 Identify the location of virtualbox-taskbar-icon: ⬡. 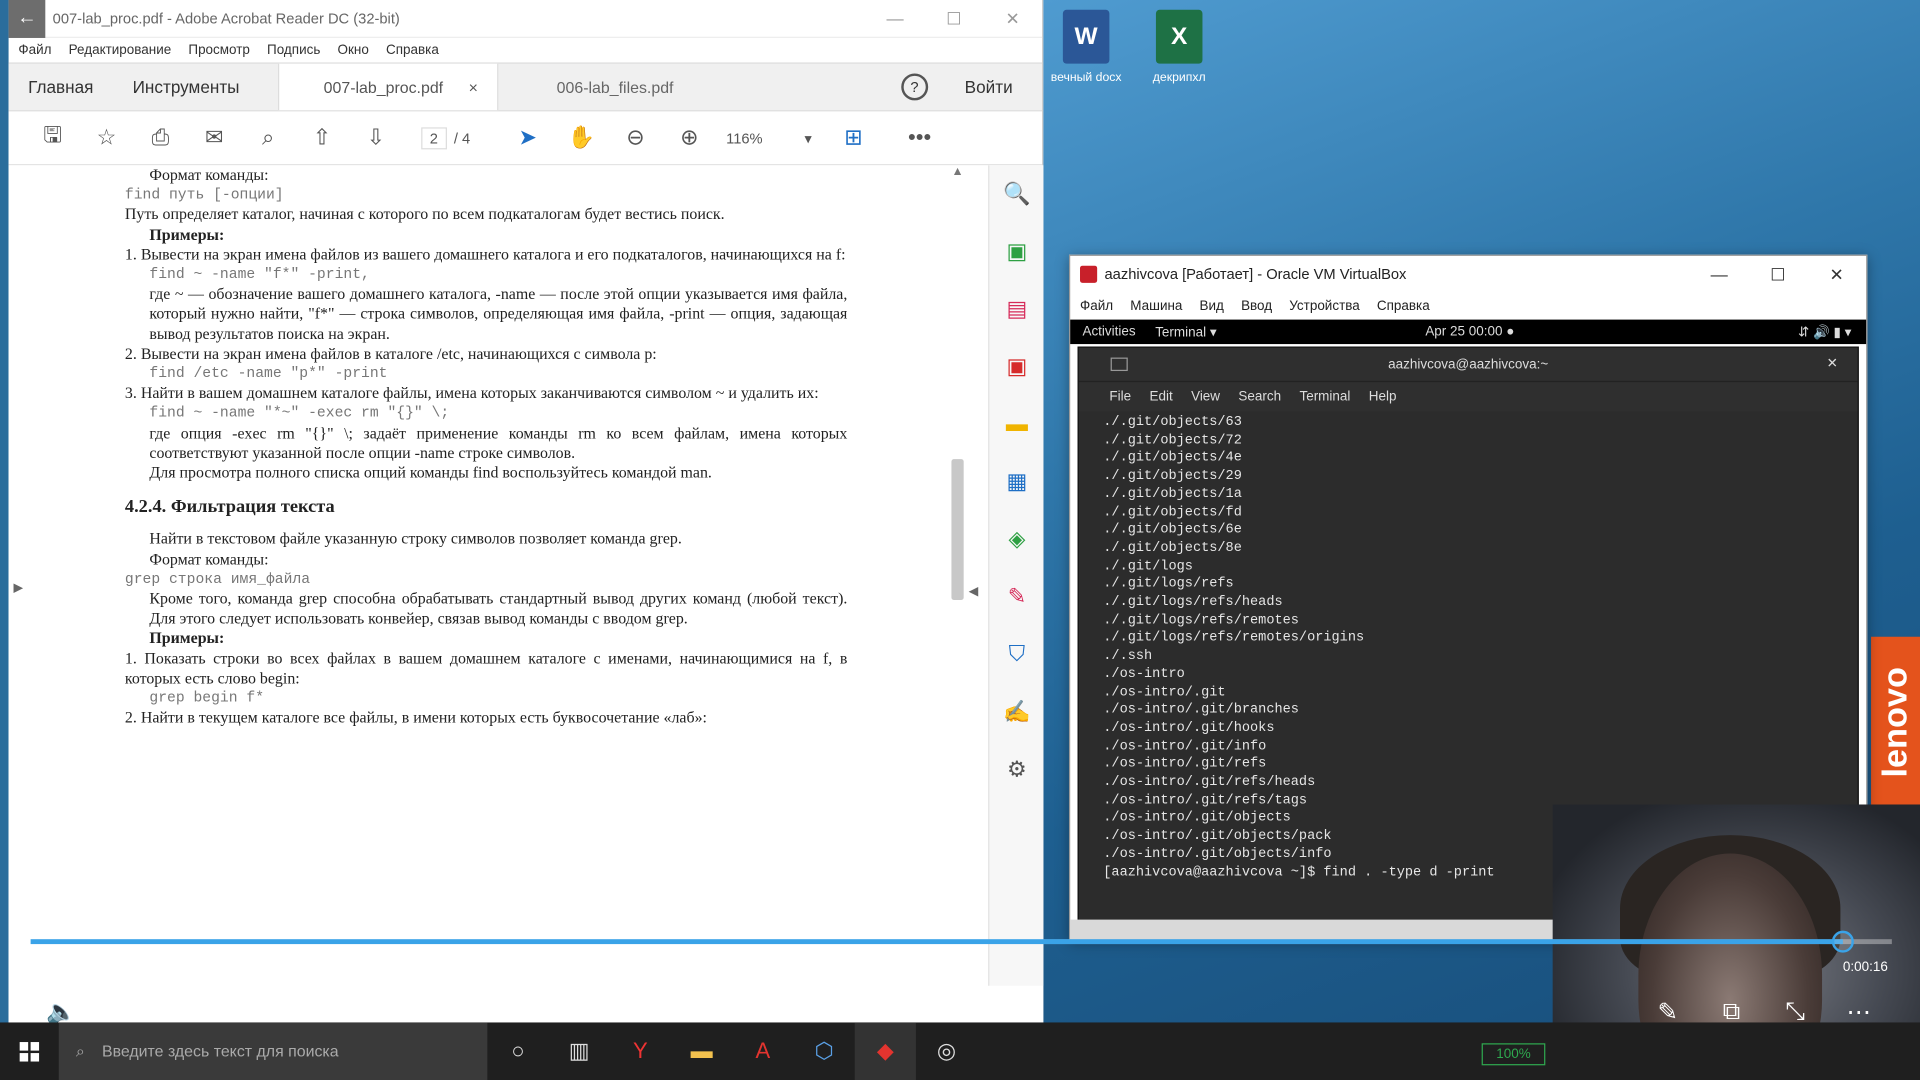
(823, 1051).